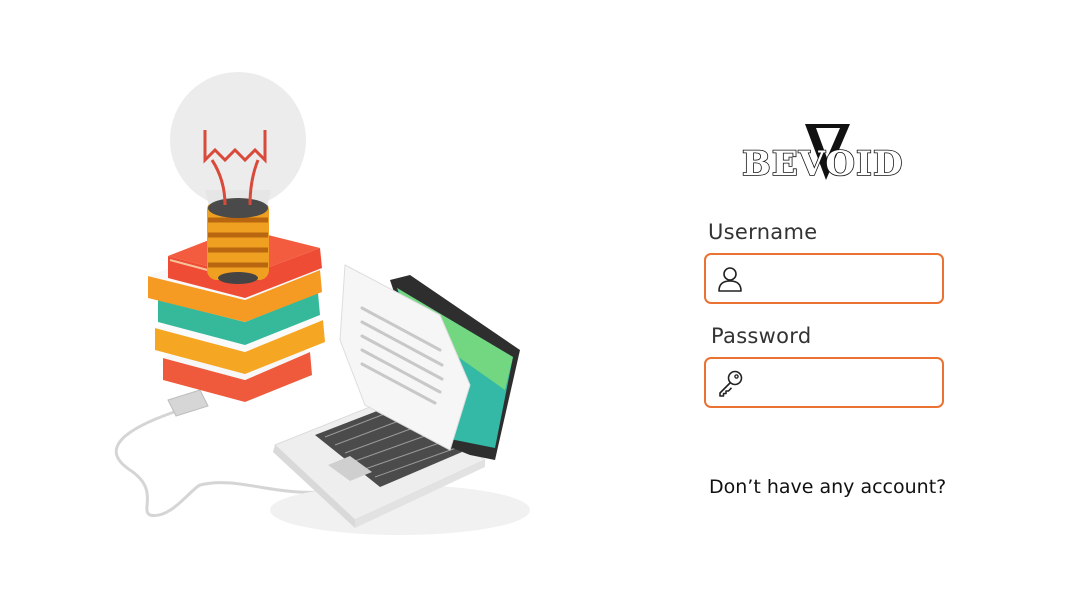  Describe the element at coordinates (763, 232) in the screenshot. I see `username-label: Username` at that location.